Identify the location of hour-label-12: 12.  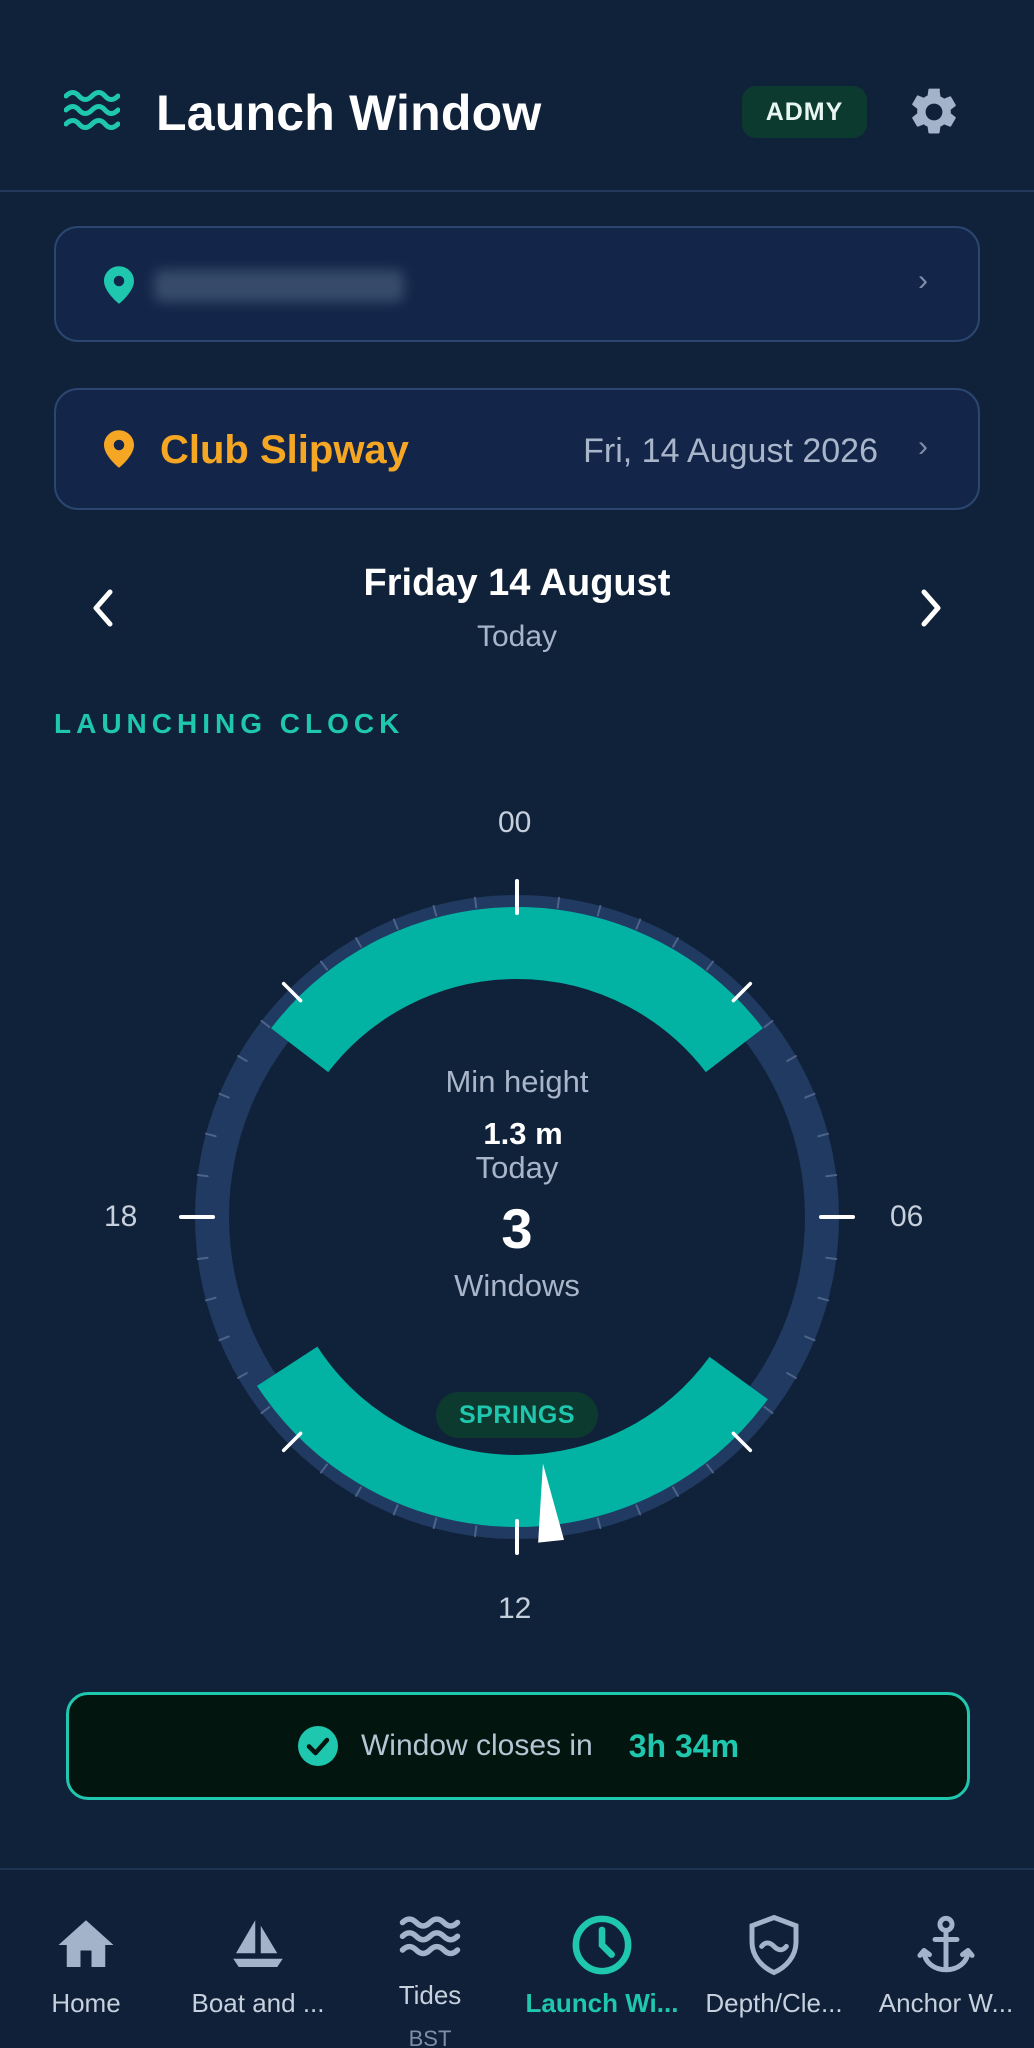
(515, 1608).